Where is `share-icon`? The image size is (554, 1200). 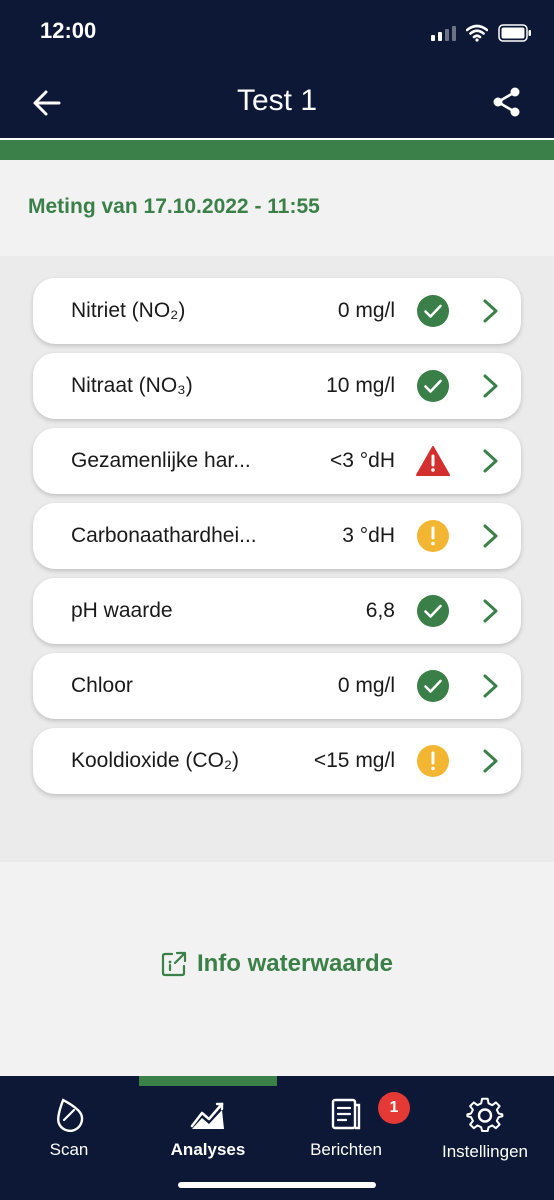 share-icon is located at coordinates (507, 102).